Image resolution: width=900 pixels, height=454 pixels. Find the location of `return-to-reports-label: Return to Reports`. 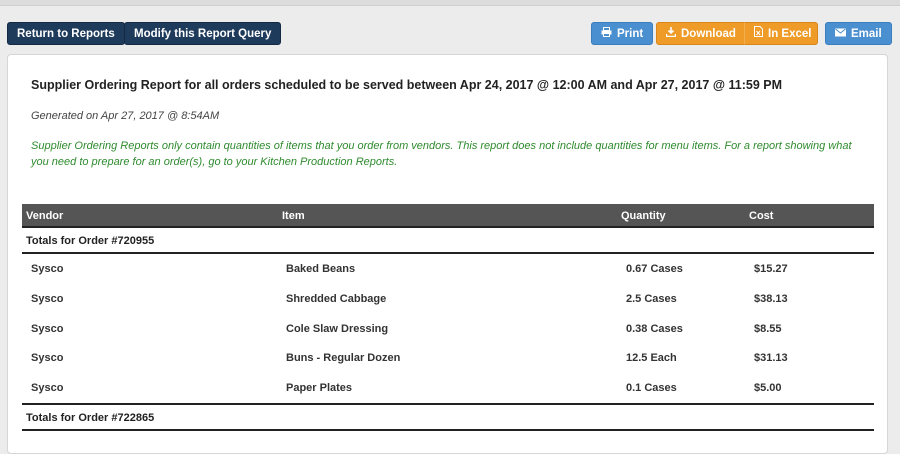

return-to-reports-label: Return to Reports is located at coordinates (66, 34).